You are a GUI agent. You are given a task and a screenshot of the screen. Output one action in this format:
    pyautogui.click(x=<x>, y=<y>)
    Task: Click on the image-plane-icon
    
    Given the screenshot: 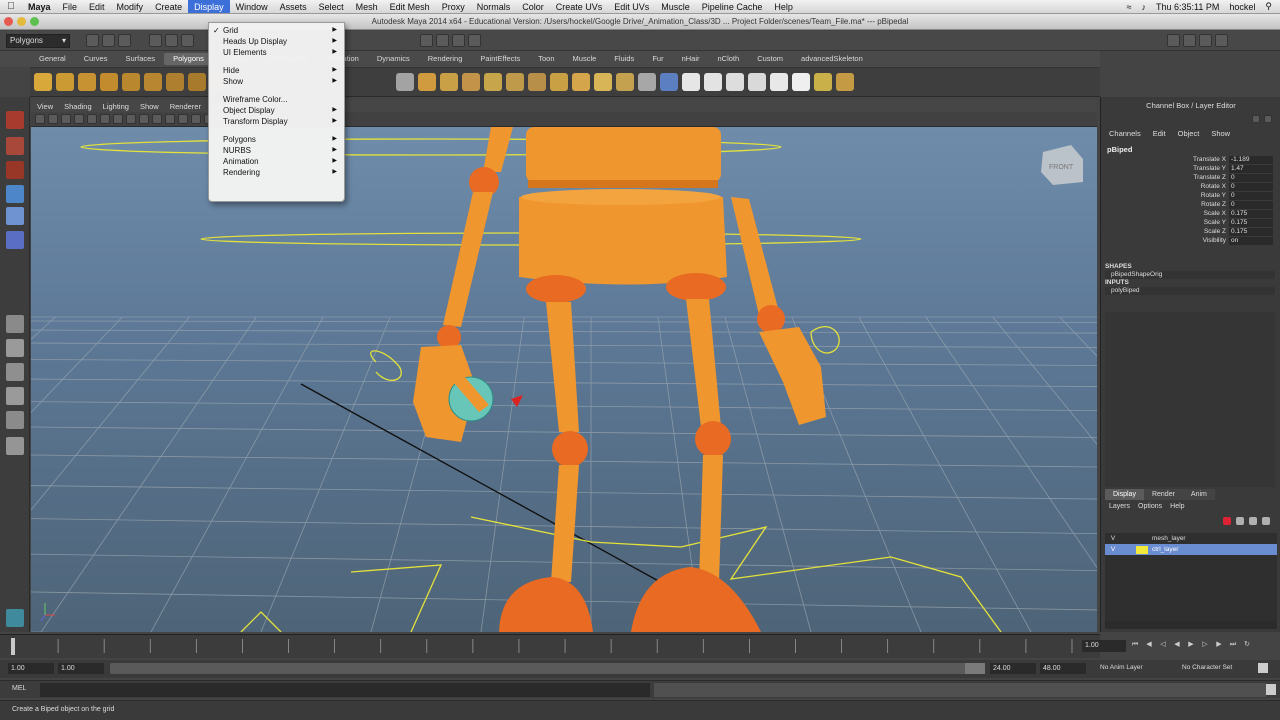 What is the action you would take?
    pyautogui.click(x=66, y=119)
    